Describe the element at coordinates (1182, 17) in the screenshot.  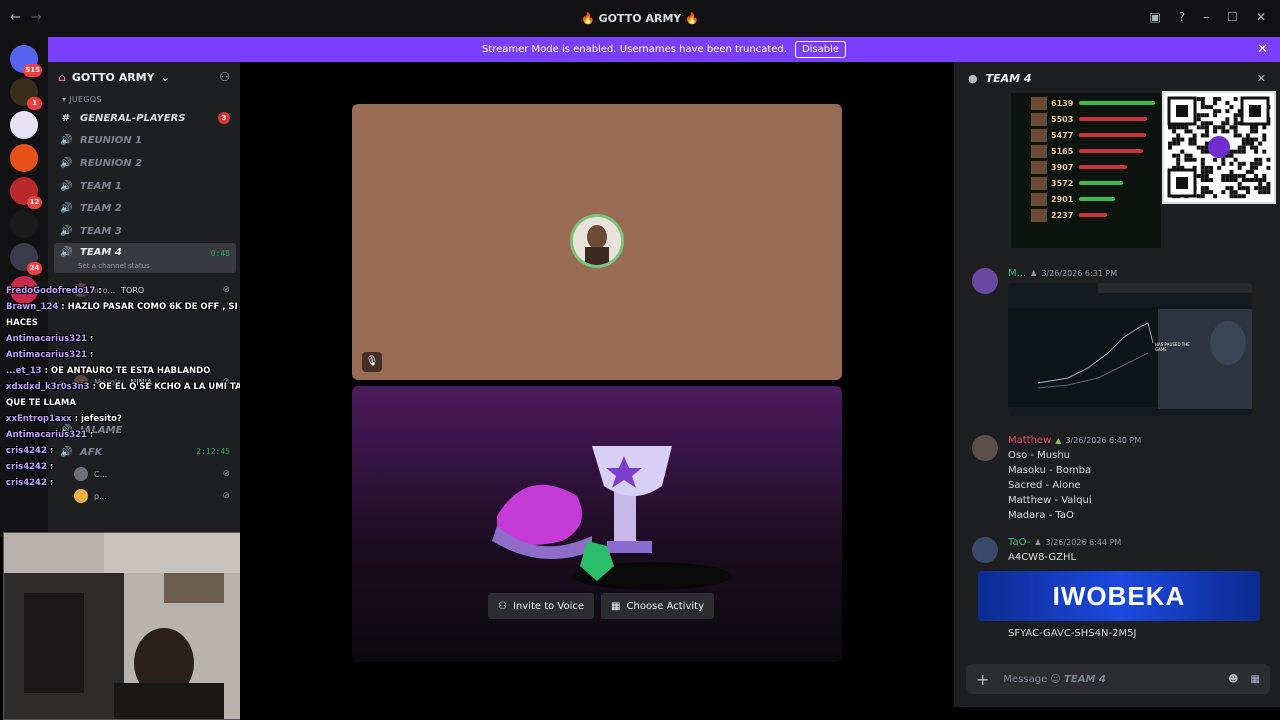
I see `help-icon: ?` at that location.